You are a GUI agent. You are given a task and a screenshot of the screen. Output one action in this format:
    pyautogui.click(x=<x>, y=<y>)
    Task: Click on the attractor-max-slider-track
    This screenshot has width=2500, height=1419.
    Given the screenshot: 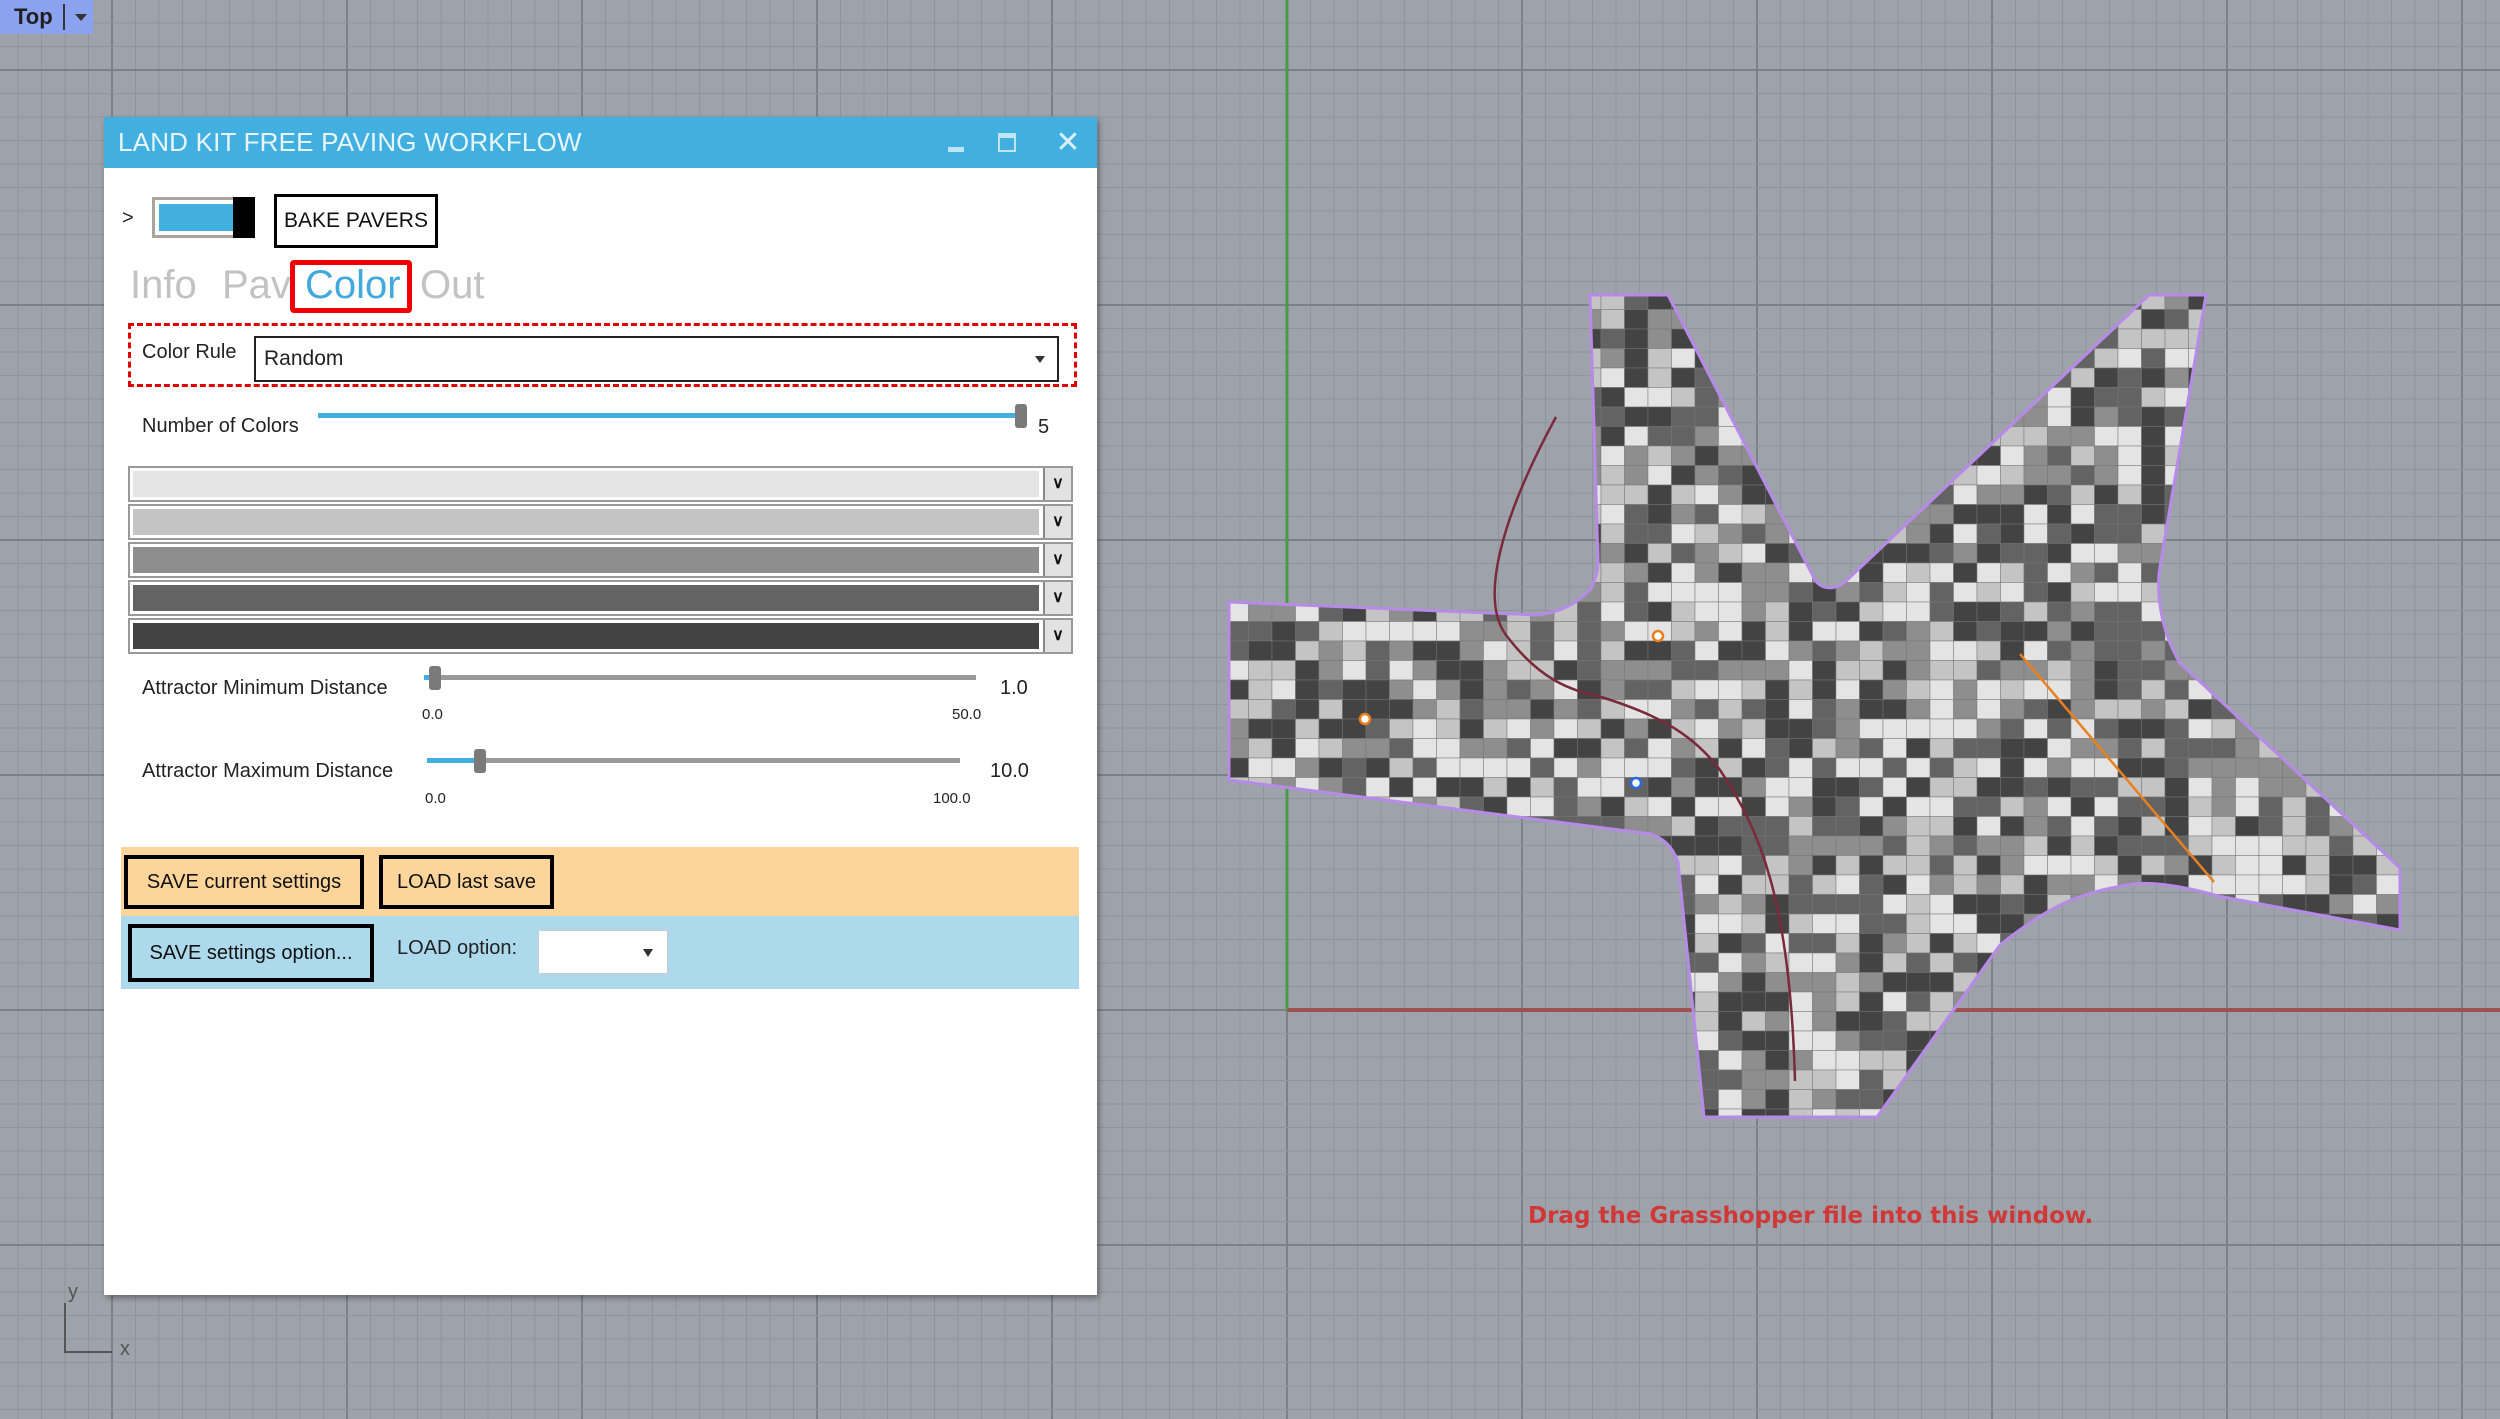 What is the action you would take?
    pyautogui.click(x=693, y=760)
    